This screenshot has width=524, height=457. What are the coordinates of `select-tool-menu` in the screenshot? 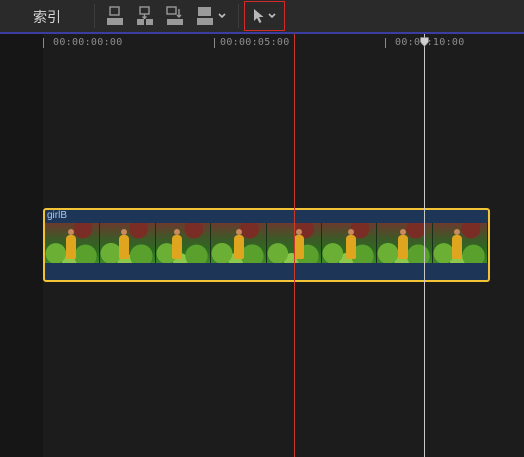 It's located at (264, 16).